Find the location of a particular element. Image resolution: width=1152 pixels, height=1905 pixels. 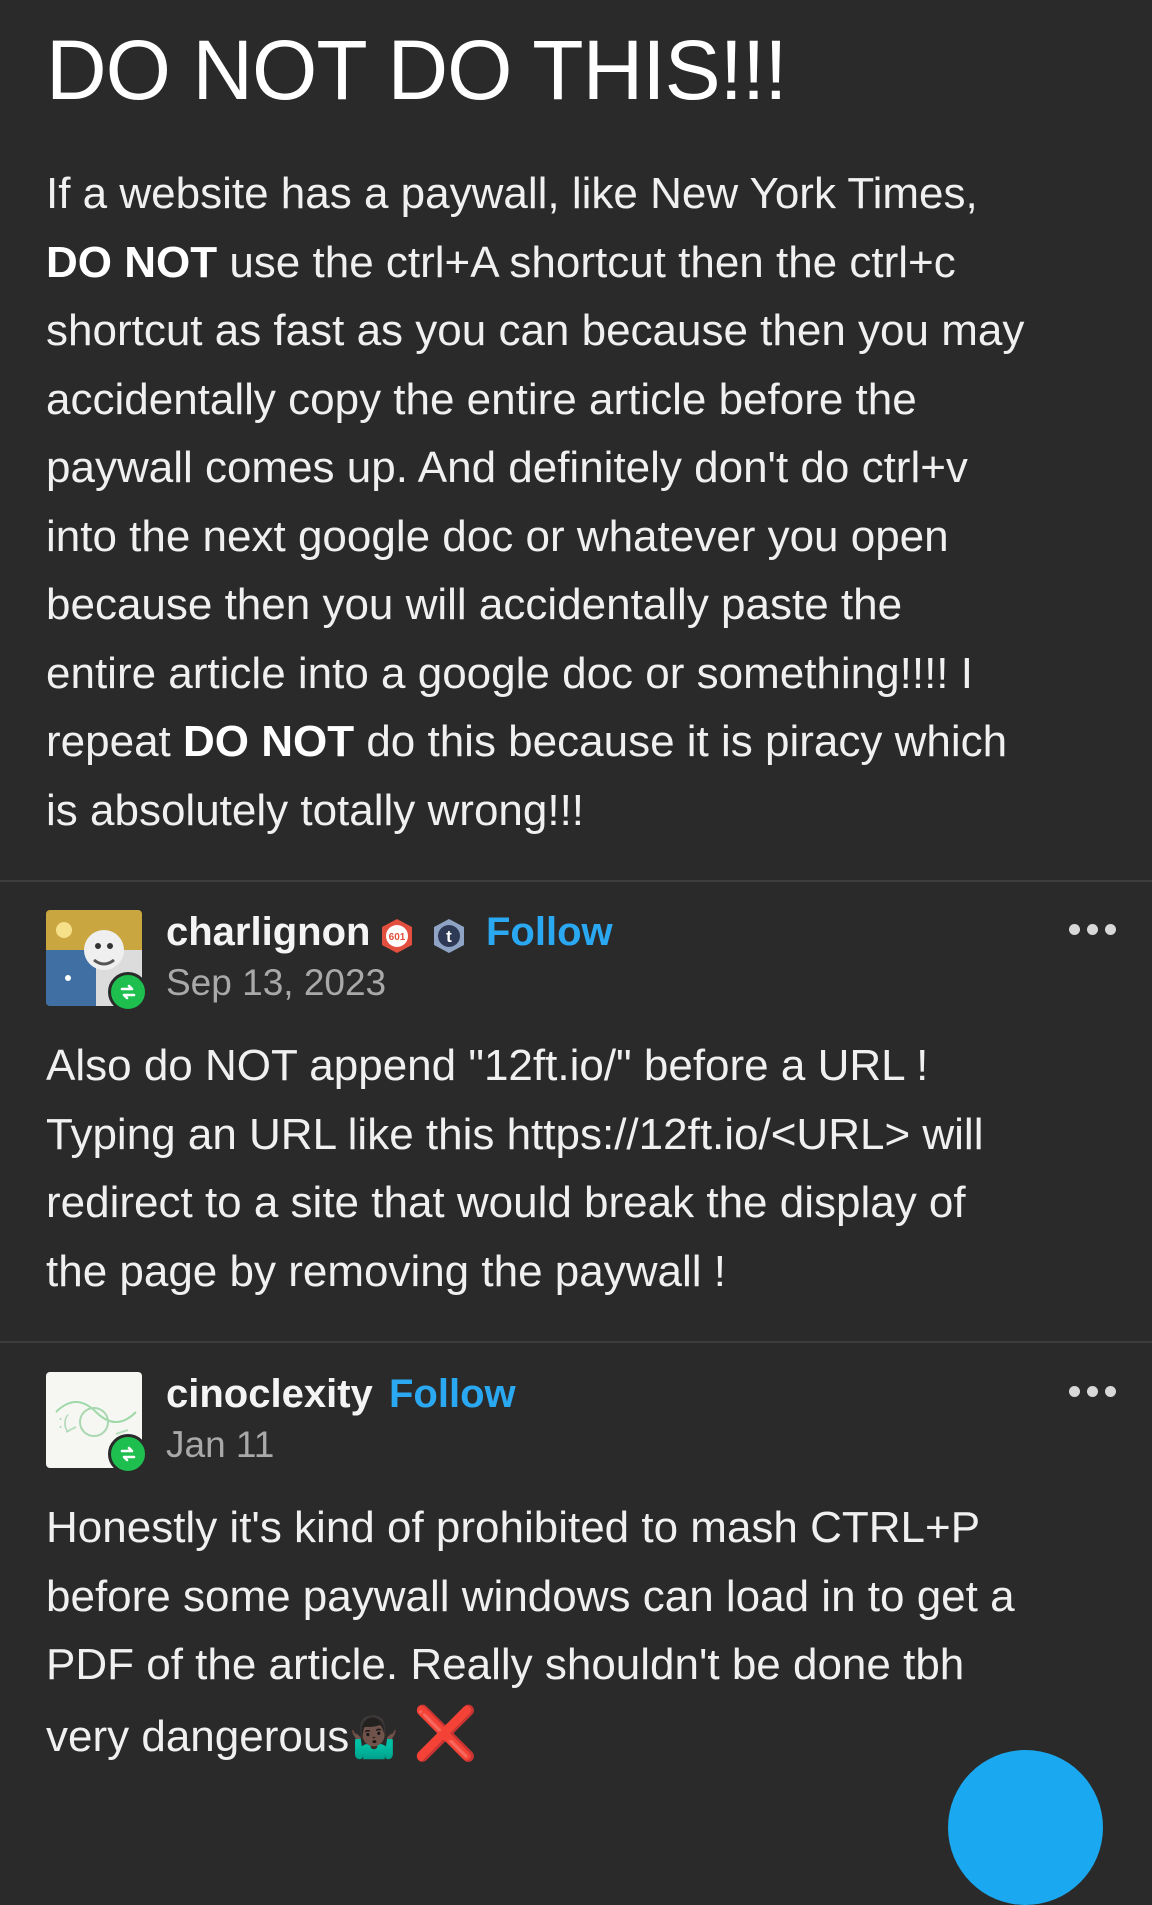

badge-number: 601 is located at coordinates (397, 937).